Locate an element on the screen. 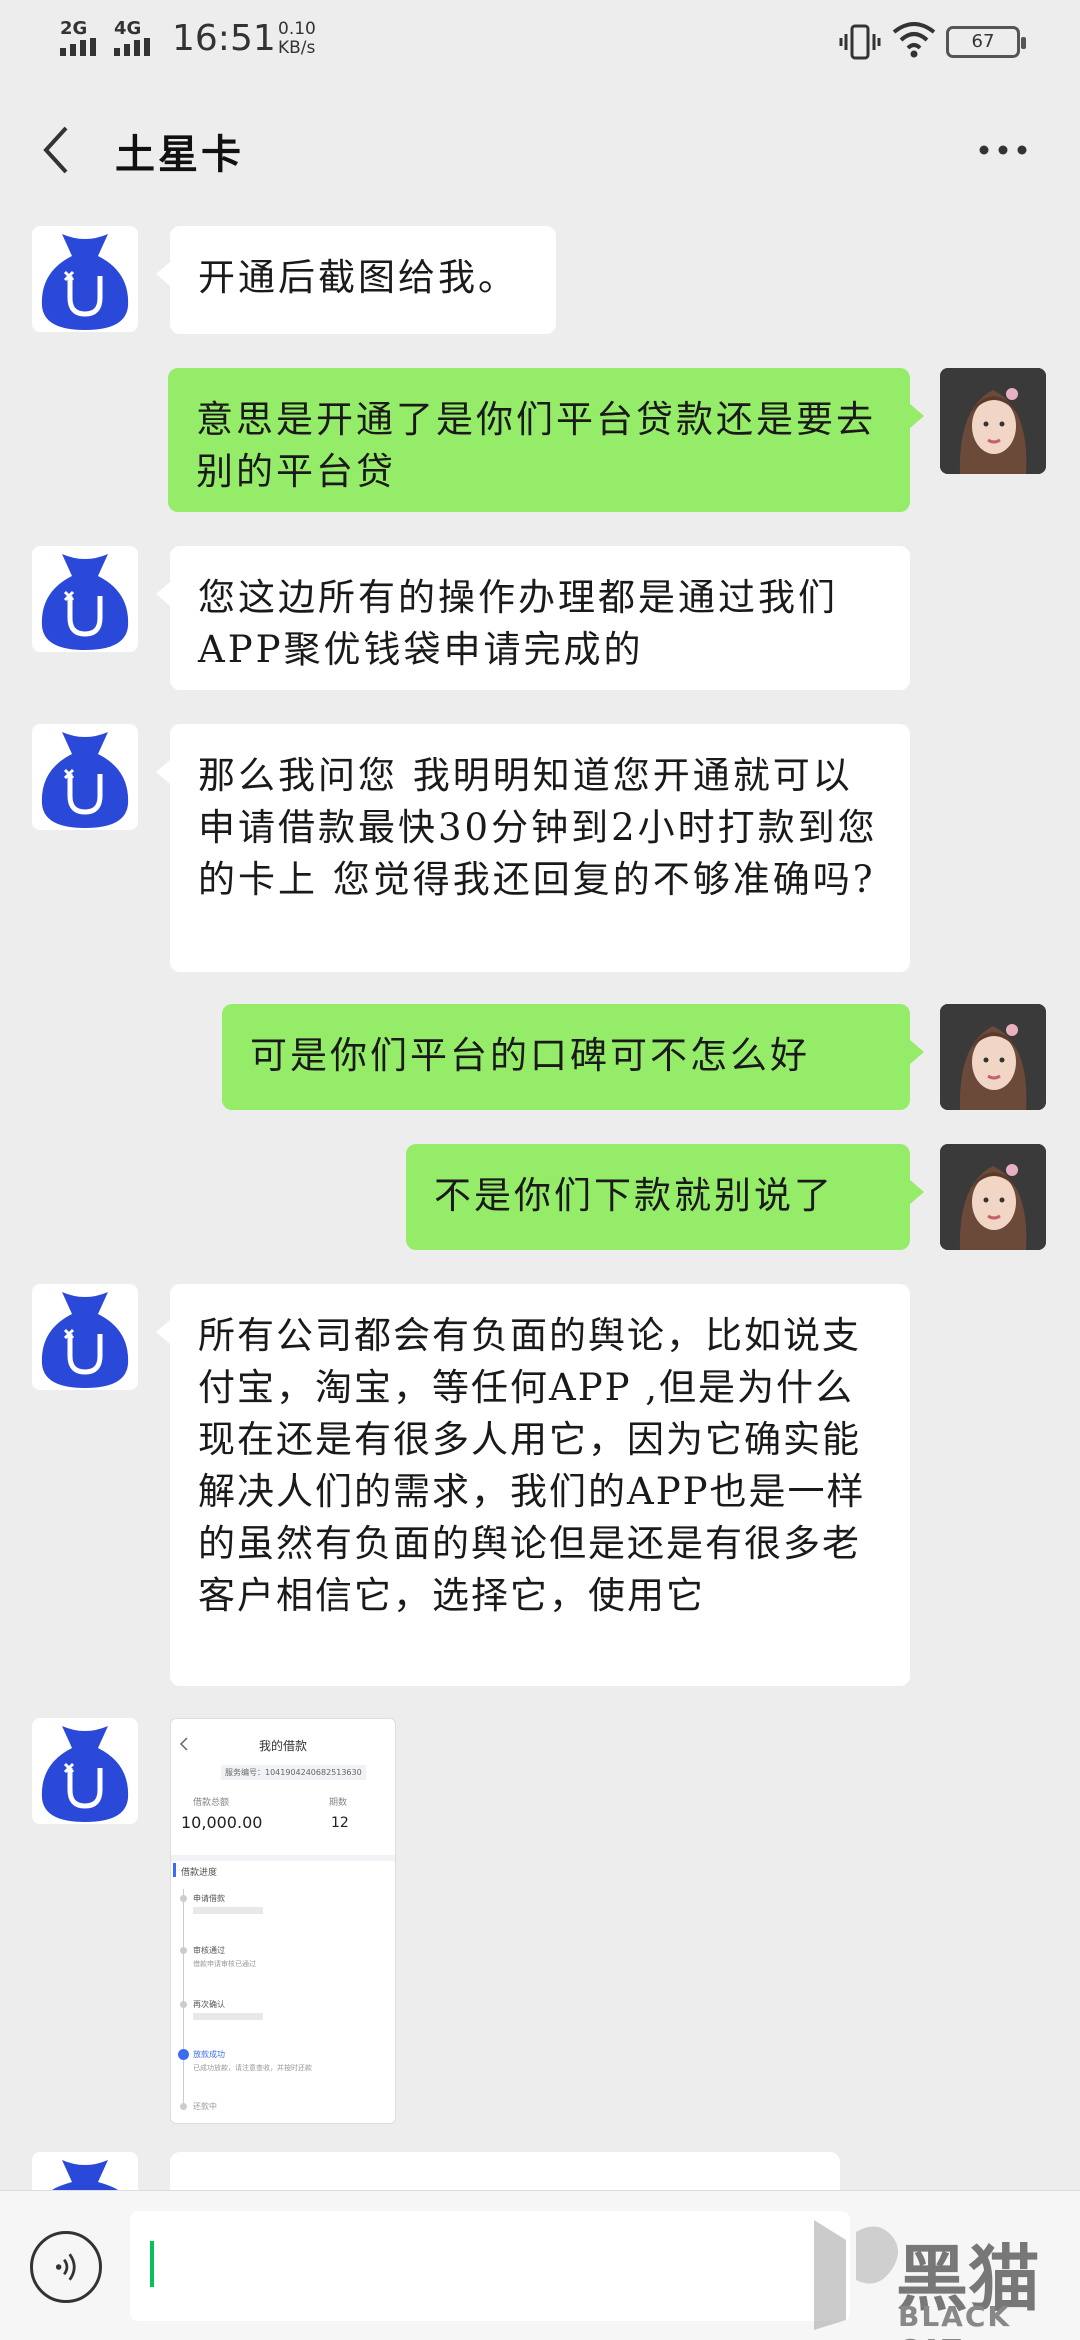  loan-step-label: 申请借款 is located at coordinates (209, 1898).